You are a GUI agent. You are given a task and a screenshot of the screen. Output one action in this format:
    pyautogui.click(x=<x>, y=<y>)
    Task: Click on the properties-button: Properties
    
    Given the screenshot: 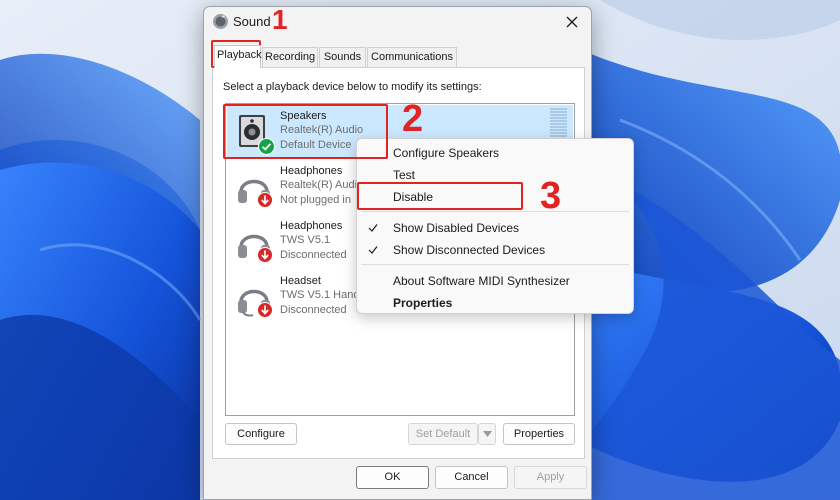 What is the action you would take?
    pyautogui.click(x=539, y=434)
    